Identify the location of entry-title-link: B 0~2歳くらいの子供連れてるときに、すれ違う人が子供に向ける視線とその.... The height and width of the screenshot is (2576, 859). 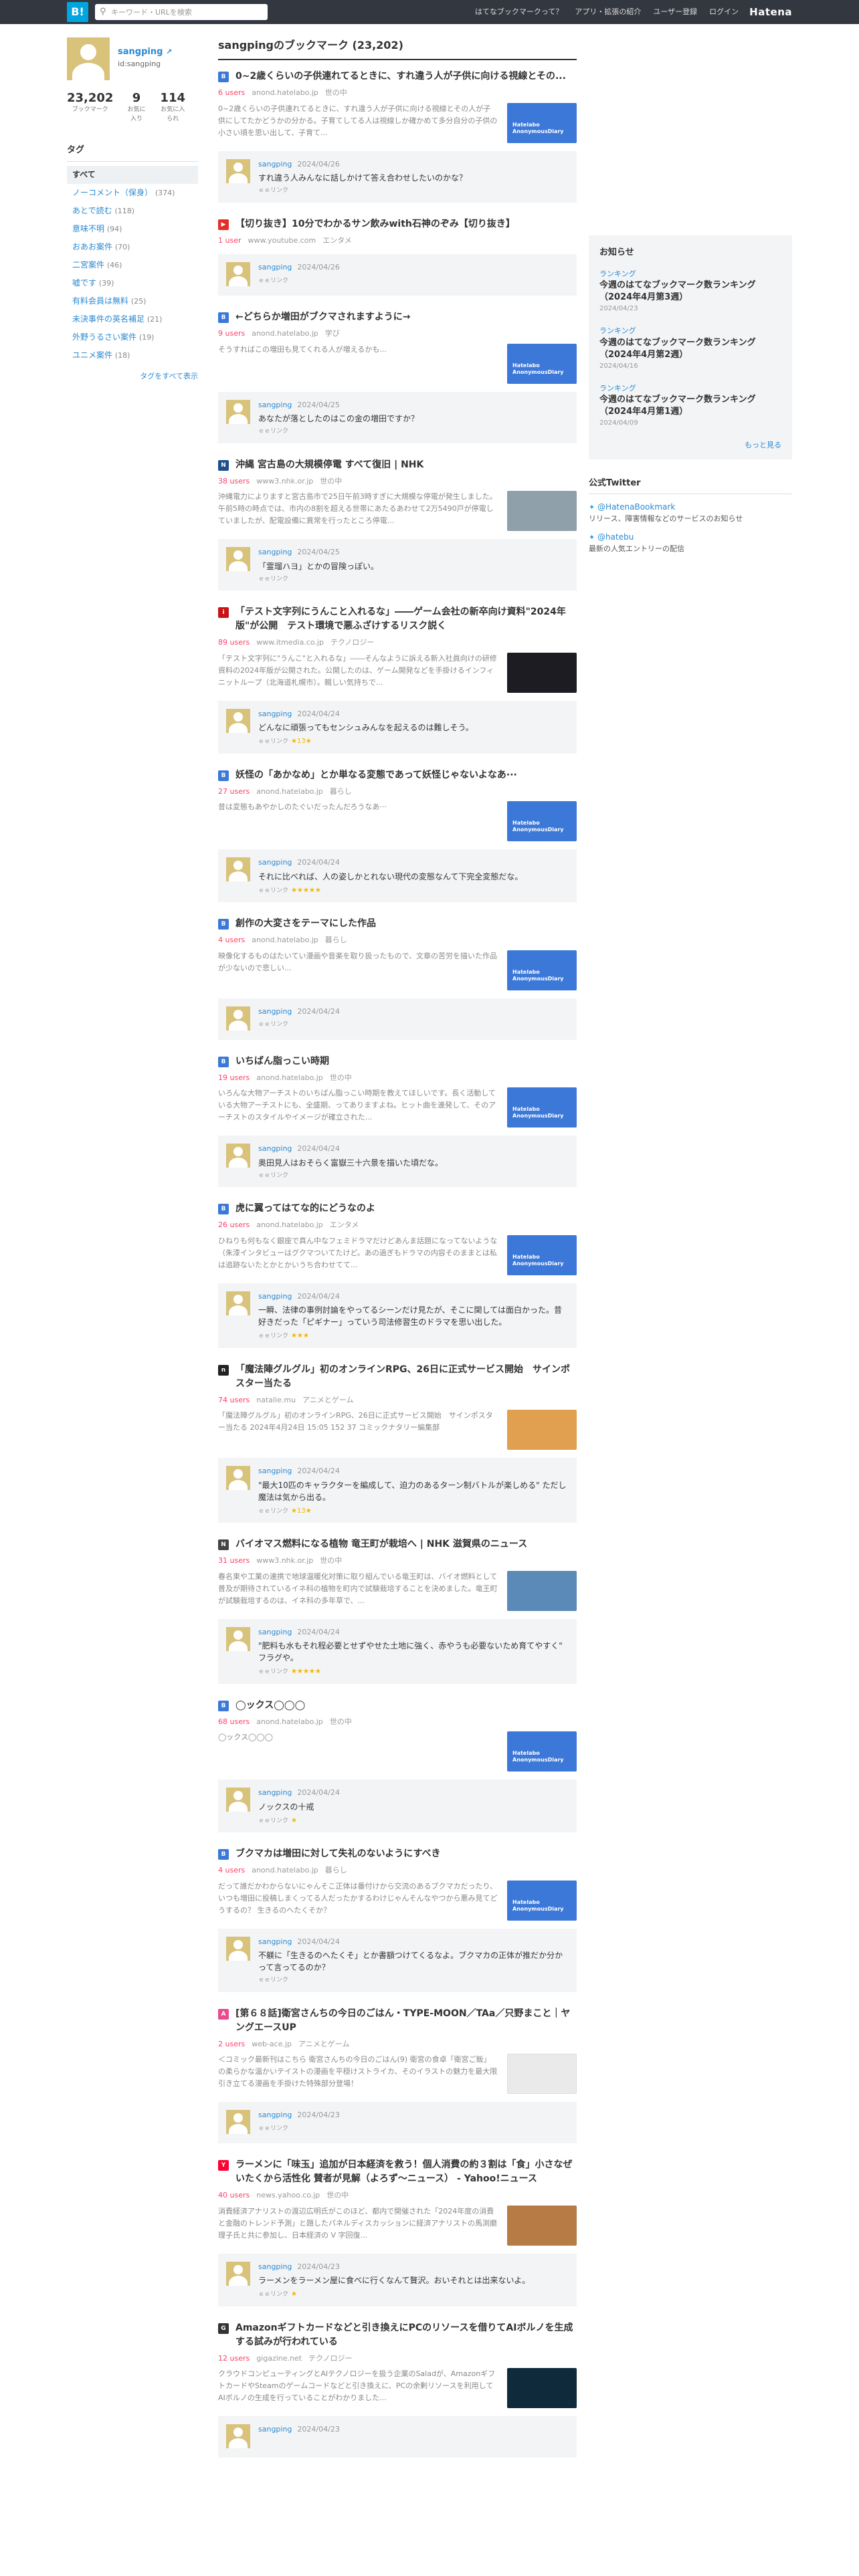
(397, 77).